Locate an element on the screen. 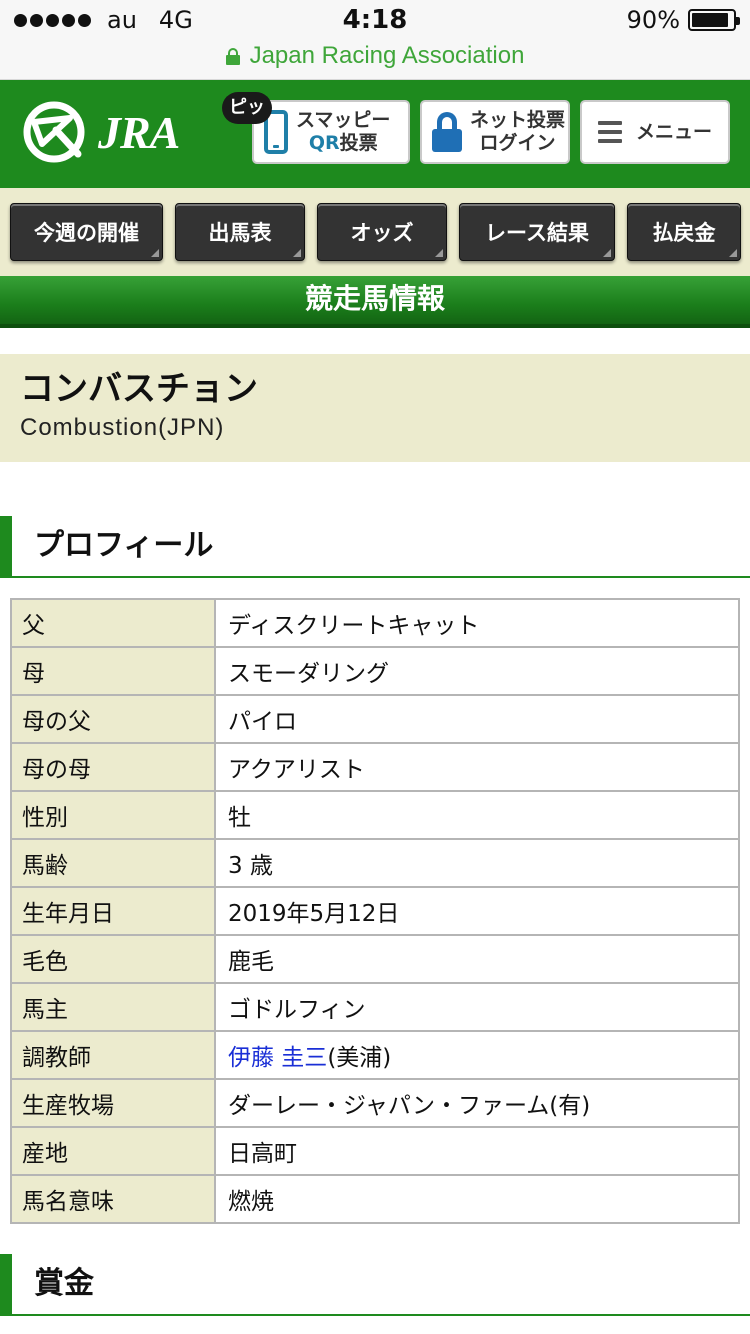 This screenshot has height=1334, width=750. table-row: 性別牡 is located at coordinates (375, 815).